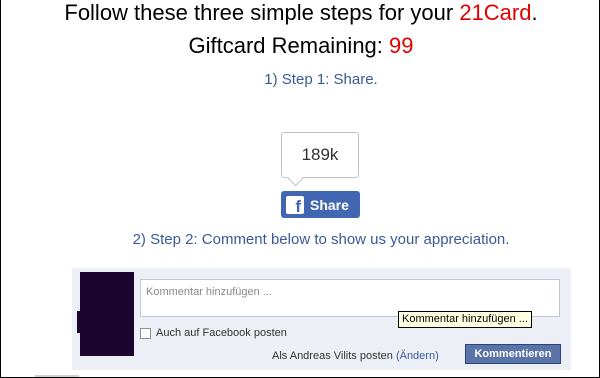 This screenshot has width=600, height=378. I want to click on headline-suffix: ., so click(534, 12).